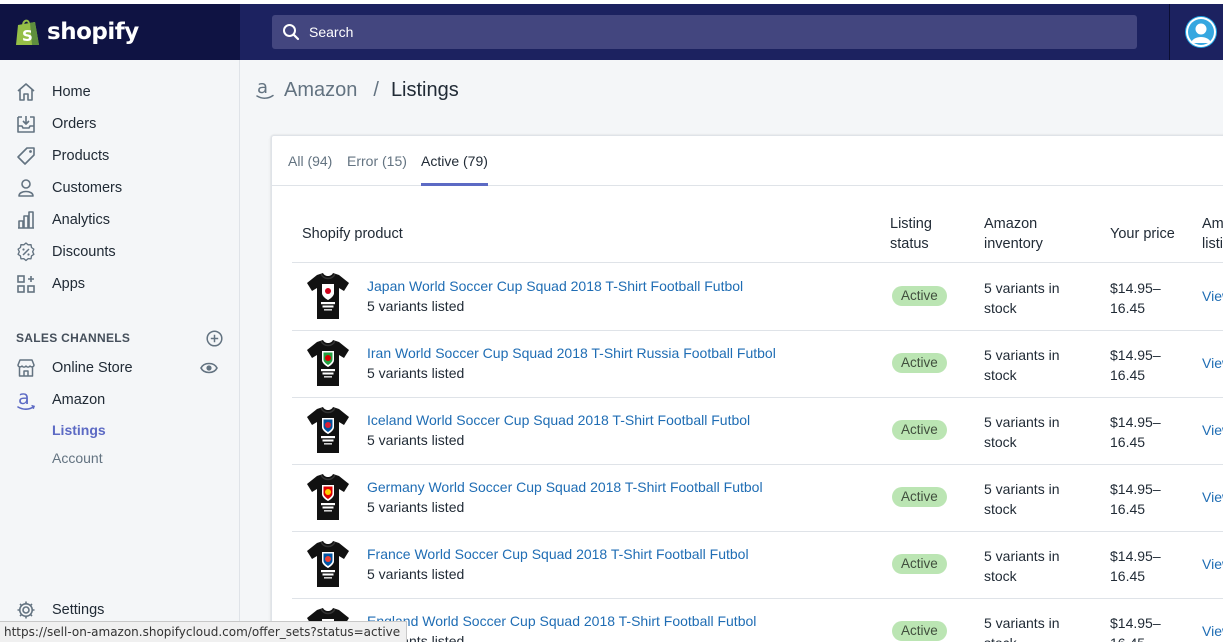  What do you see at coordinates (1142, 234) in the screenshot?
I see `header-your-price: Your price` at bounding box center [1142, 234].